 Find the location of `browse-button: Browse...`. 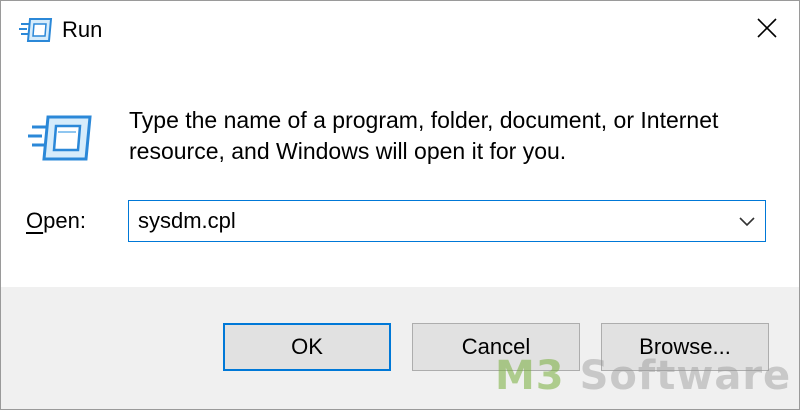

browse-button: Browse... is located at coordinates (685, 347).